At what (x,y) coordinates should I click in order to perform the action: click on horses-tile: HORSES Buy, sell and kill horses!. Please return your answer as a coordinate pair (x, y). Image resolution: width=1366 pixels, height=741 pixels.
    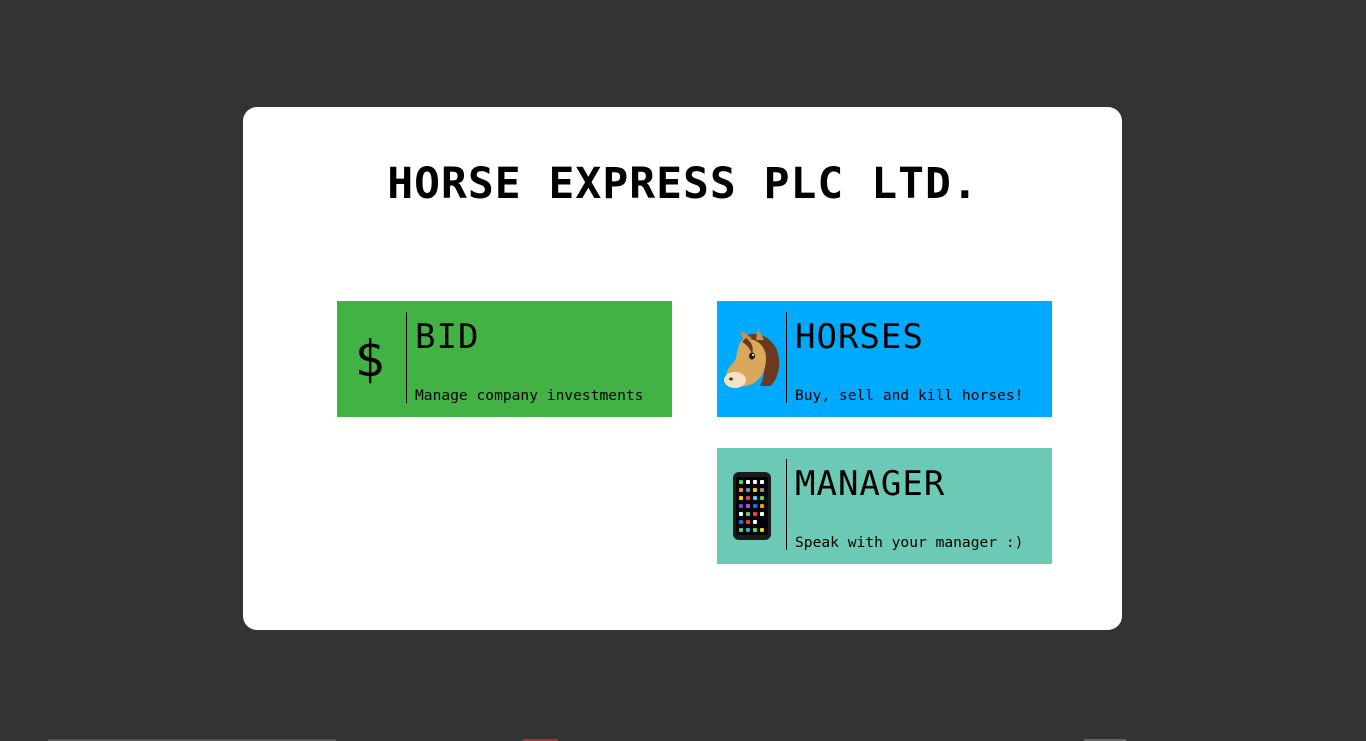
    Looking at the image, I should click on (884, 359).